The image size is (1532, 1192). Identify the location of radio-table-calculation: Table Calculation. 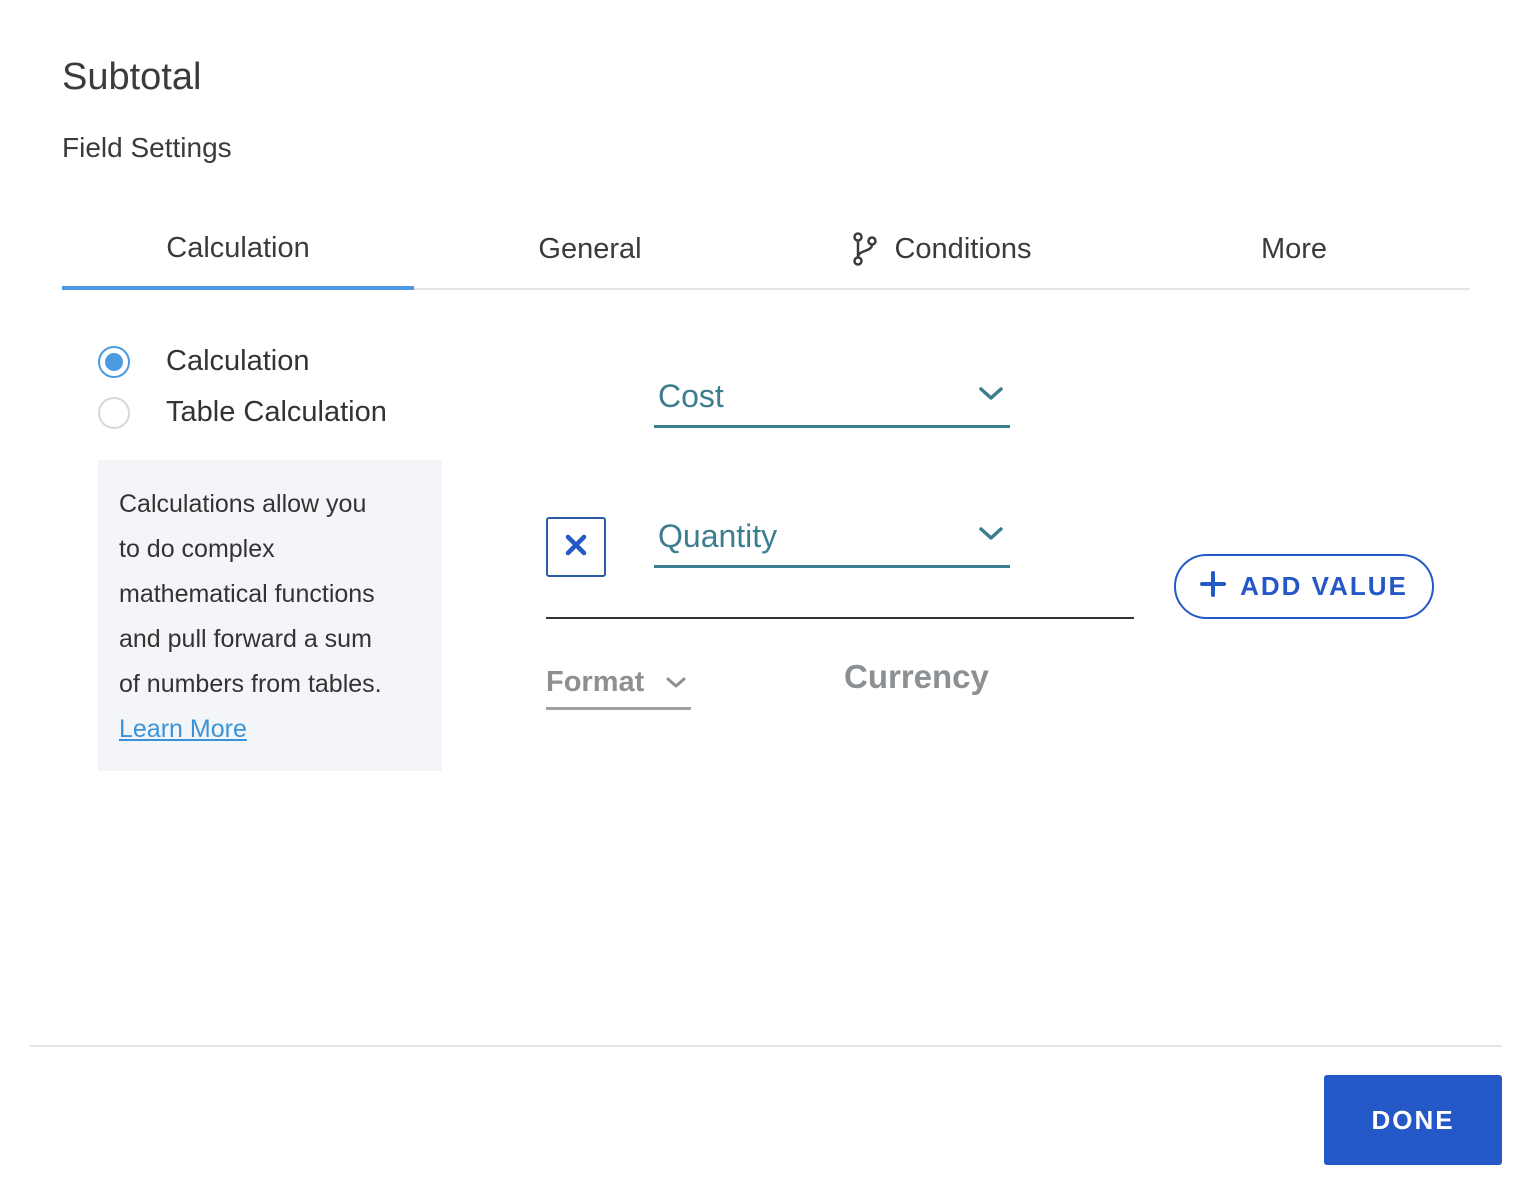
(242, 412).